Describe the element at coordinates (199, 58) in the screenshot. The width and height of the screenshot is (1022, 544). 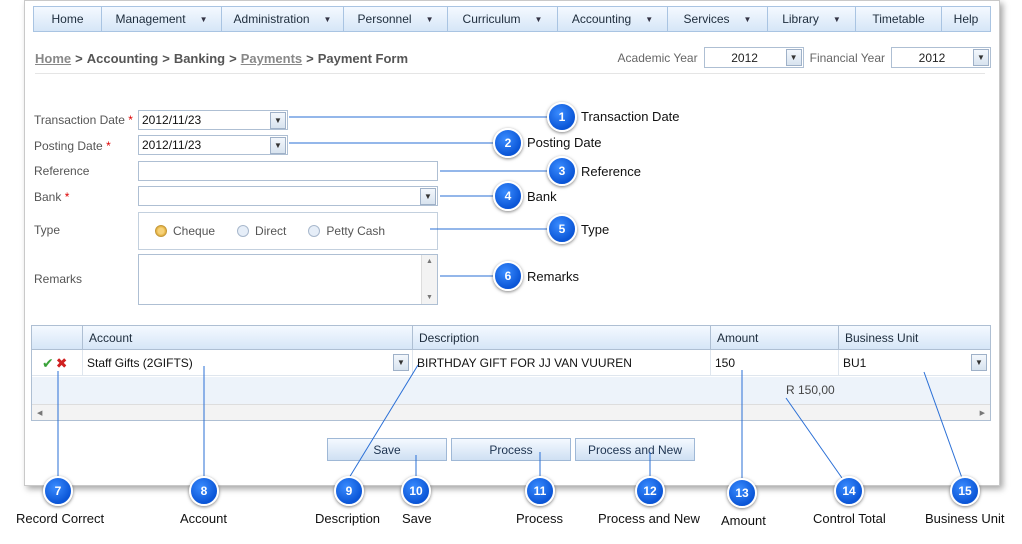
I see `breadcrumb-banking: Banking` at that location.